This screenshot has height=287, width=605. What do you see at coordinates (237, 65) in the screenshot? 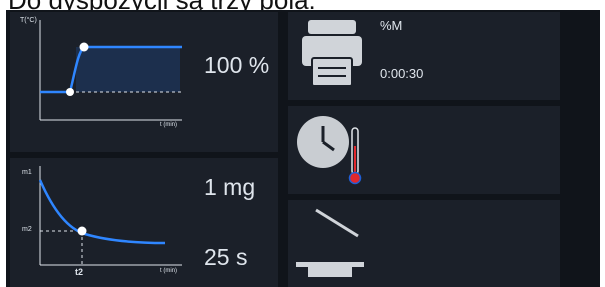
I see `power-value: 100 %` at bounding box center [237, 65].